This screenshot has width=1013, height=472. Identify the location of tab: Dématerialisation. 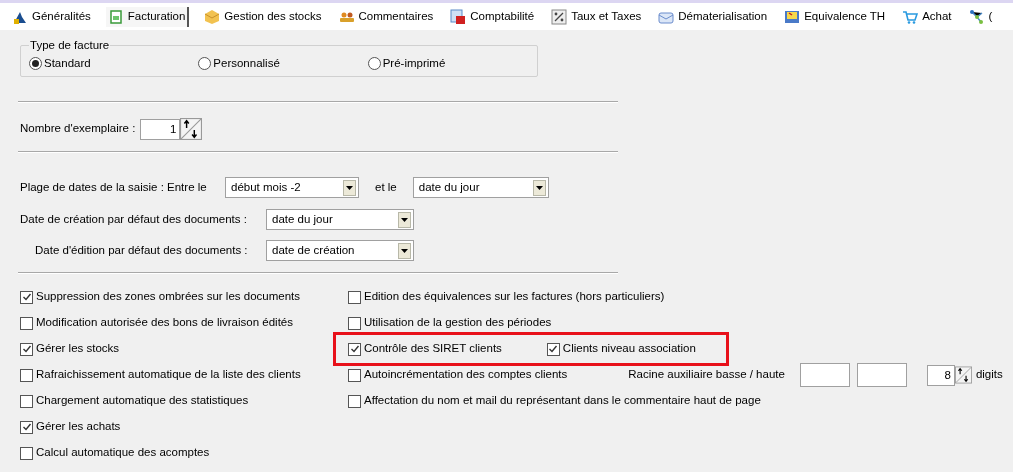
(713, 16).